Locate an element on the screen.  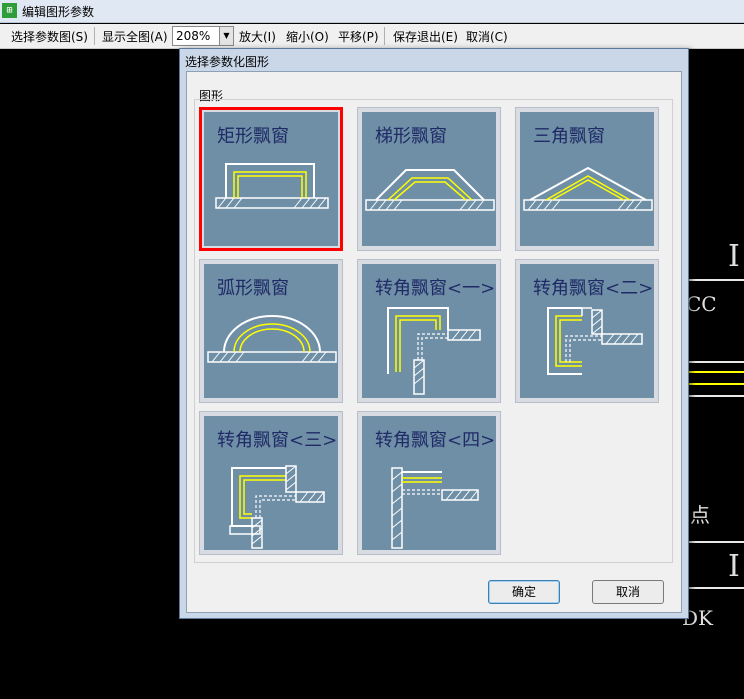
tile-trapezoid-bay-window: 梯形飘窗 is located at coordinates (429, 179).